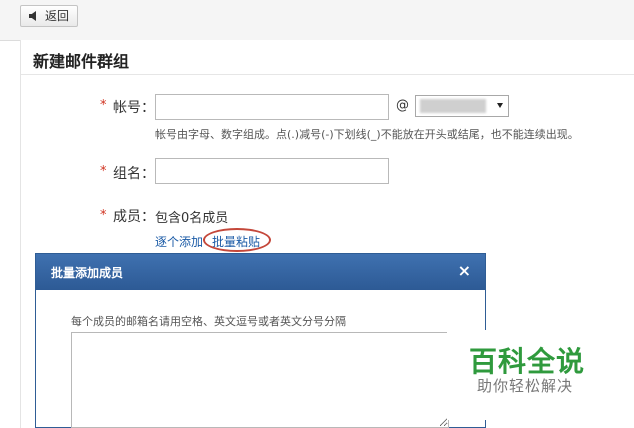  What do you see at coordinates (453, 106) in the screenshot?
I see `domain-value-blurred` at bounding box center [453, 106].